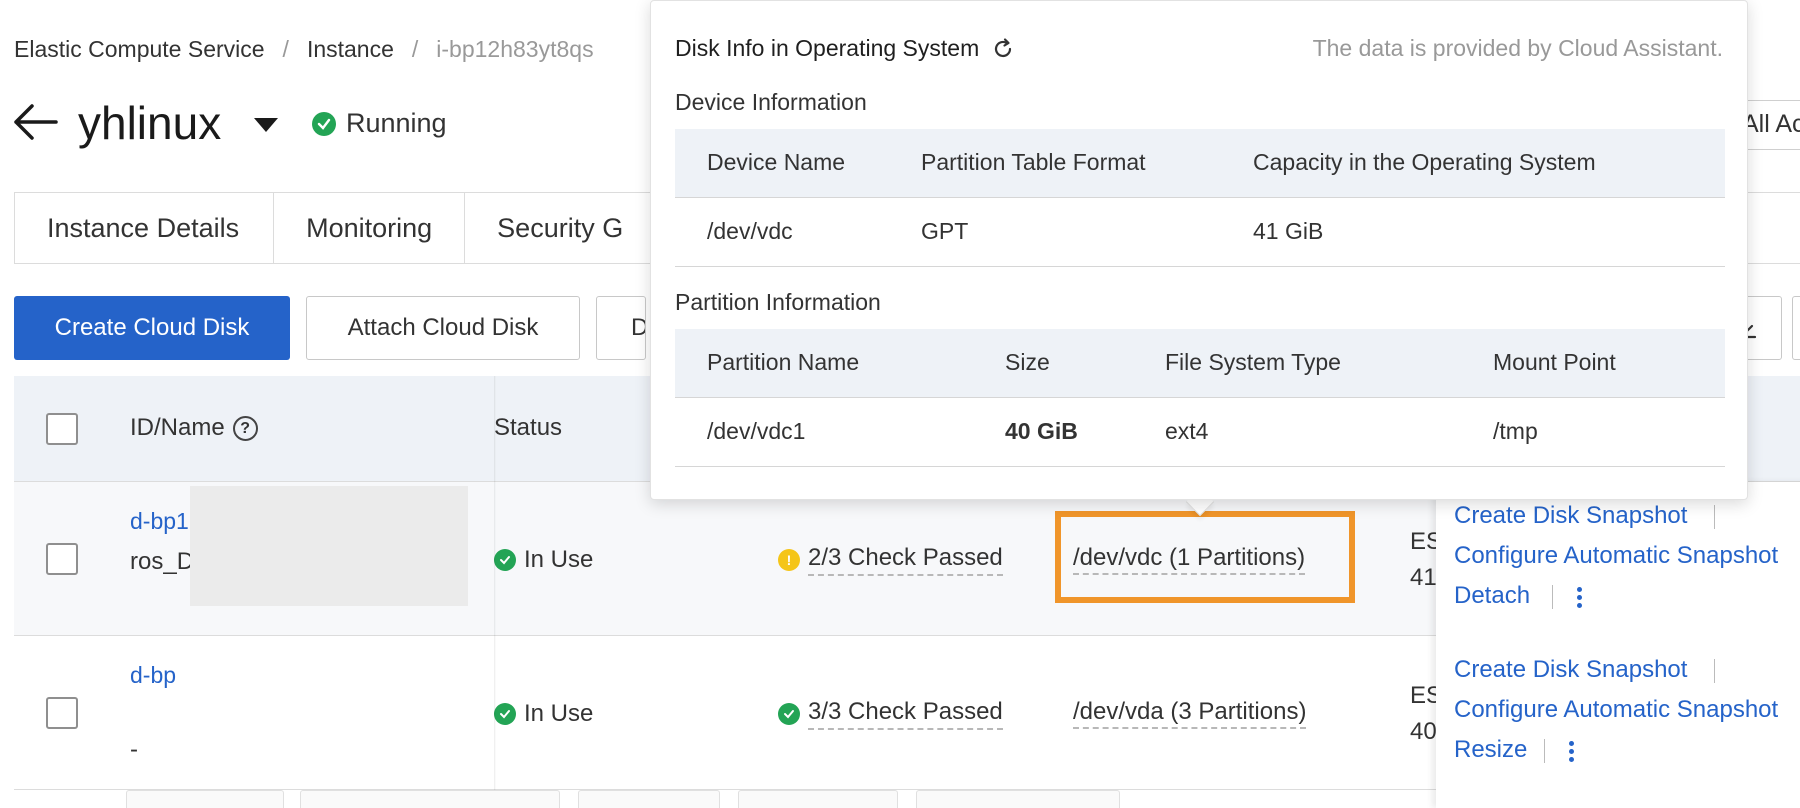 The image size is (1800, 808). Describe the element at coordinates (1771, 124) in the screenshot. I see `all-actions-label: All Ac` at that location.